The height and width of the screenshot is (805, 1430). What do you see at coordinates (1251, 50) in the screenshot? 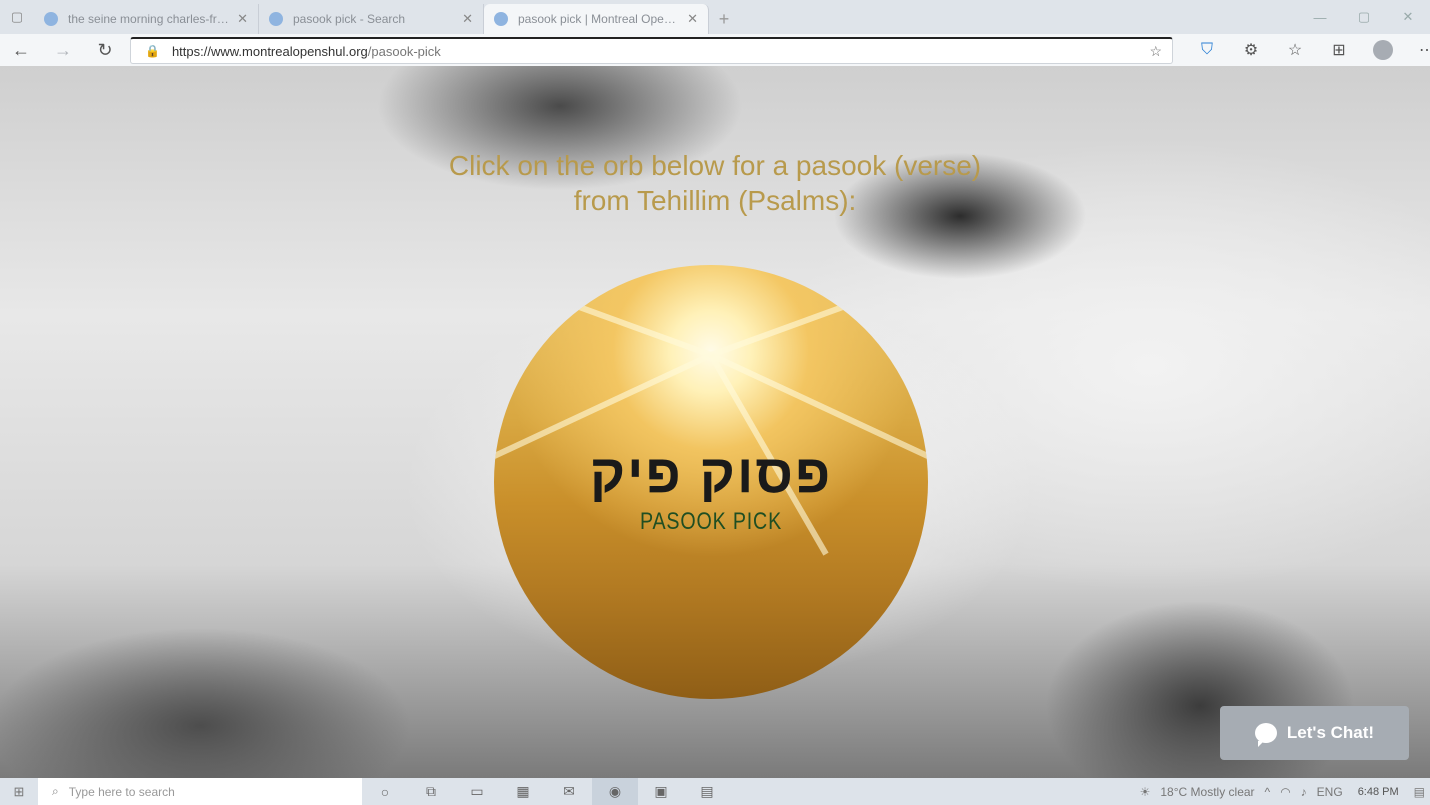
I see `extensions-icon: ⚙` at bounding box center [1251, 50].